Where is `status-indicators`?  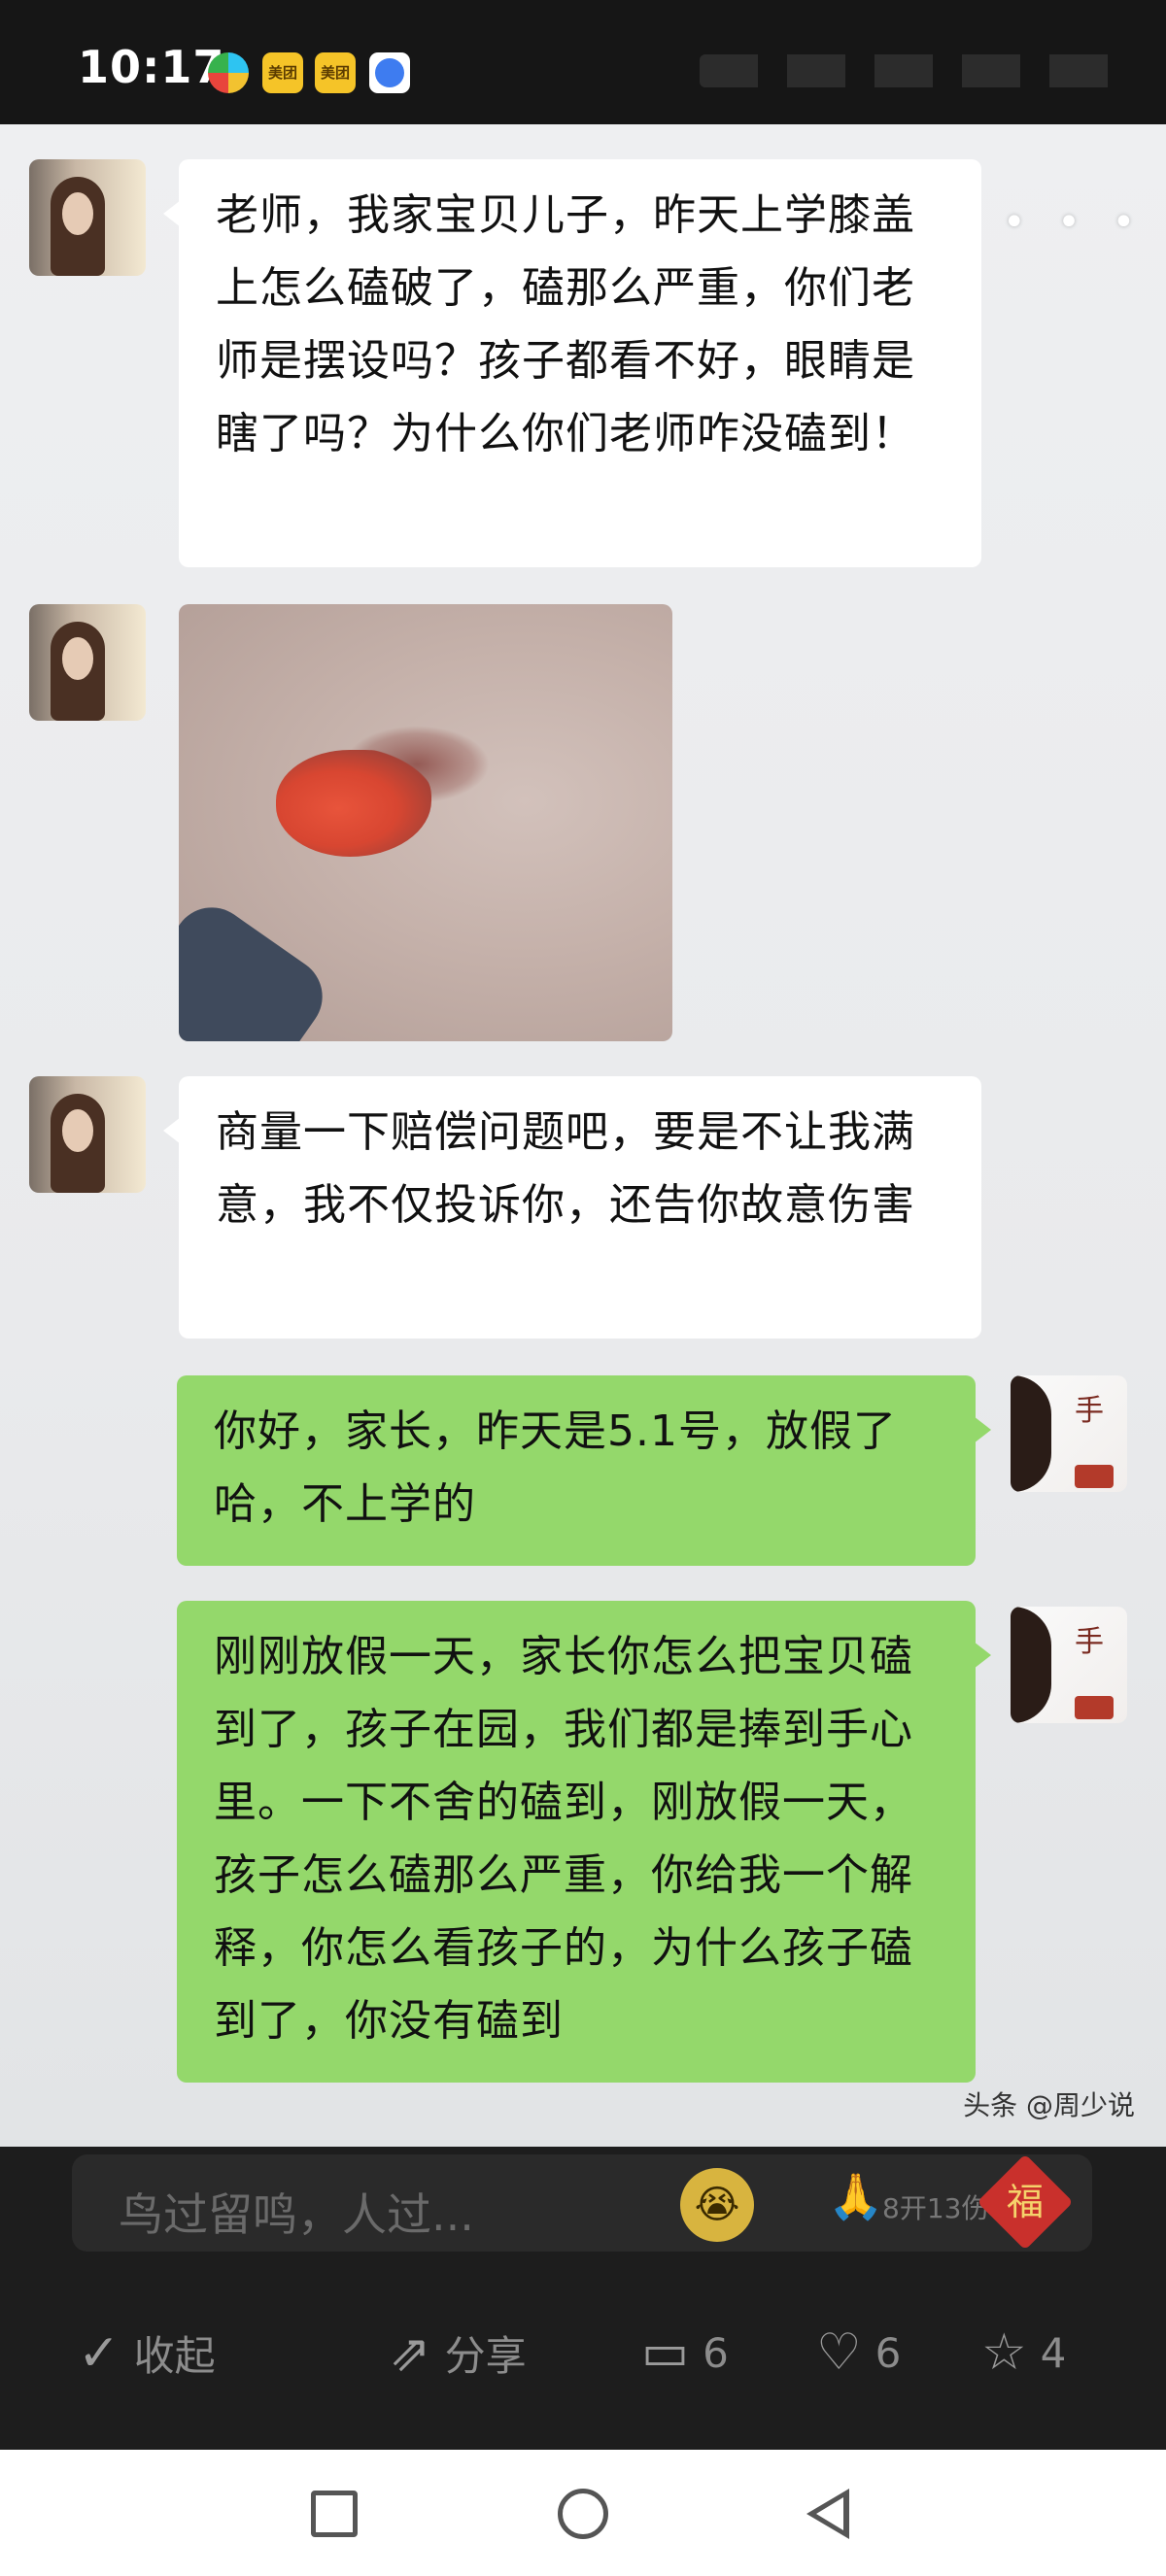
status-indicators is located at coordinates (913, 70).